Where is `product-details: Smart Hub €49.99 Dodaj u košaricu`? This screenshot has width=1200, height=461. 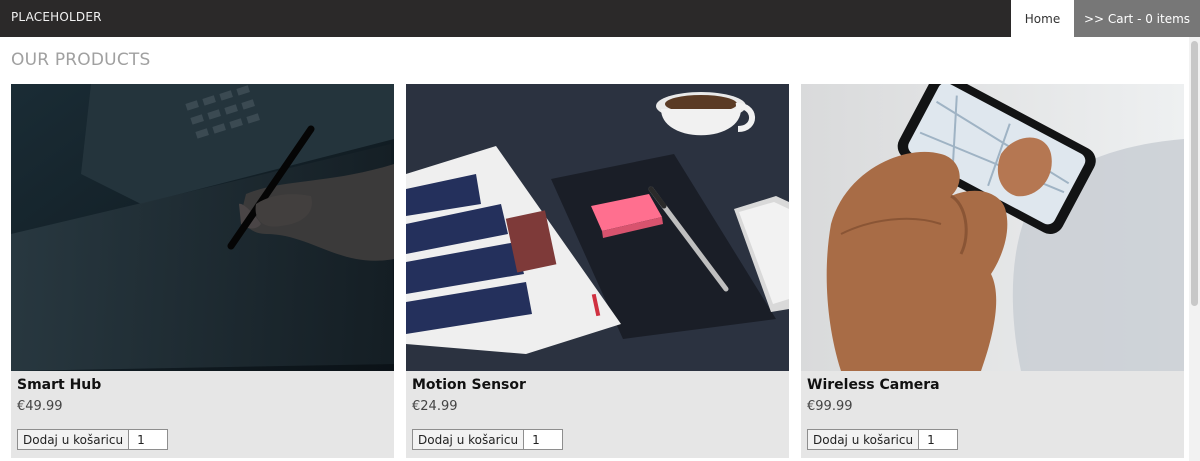
product-details: Smart Hub €49.99 Dodaj u košaricu is located at coordinates (202, 416).